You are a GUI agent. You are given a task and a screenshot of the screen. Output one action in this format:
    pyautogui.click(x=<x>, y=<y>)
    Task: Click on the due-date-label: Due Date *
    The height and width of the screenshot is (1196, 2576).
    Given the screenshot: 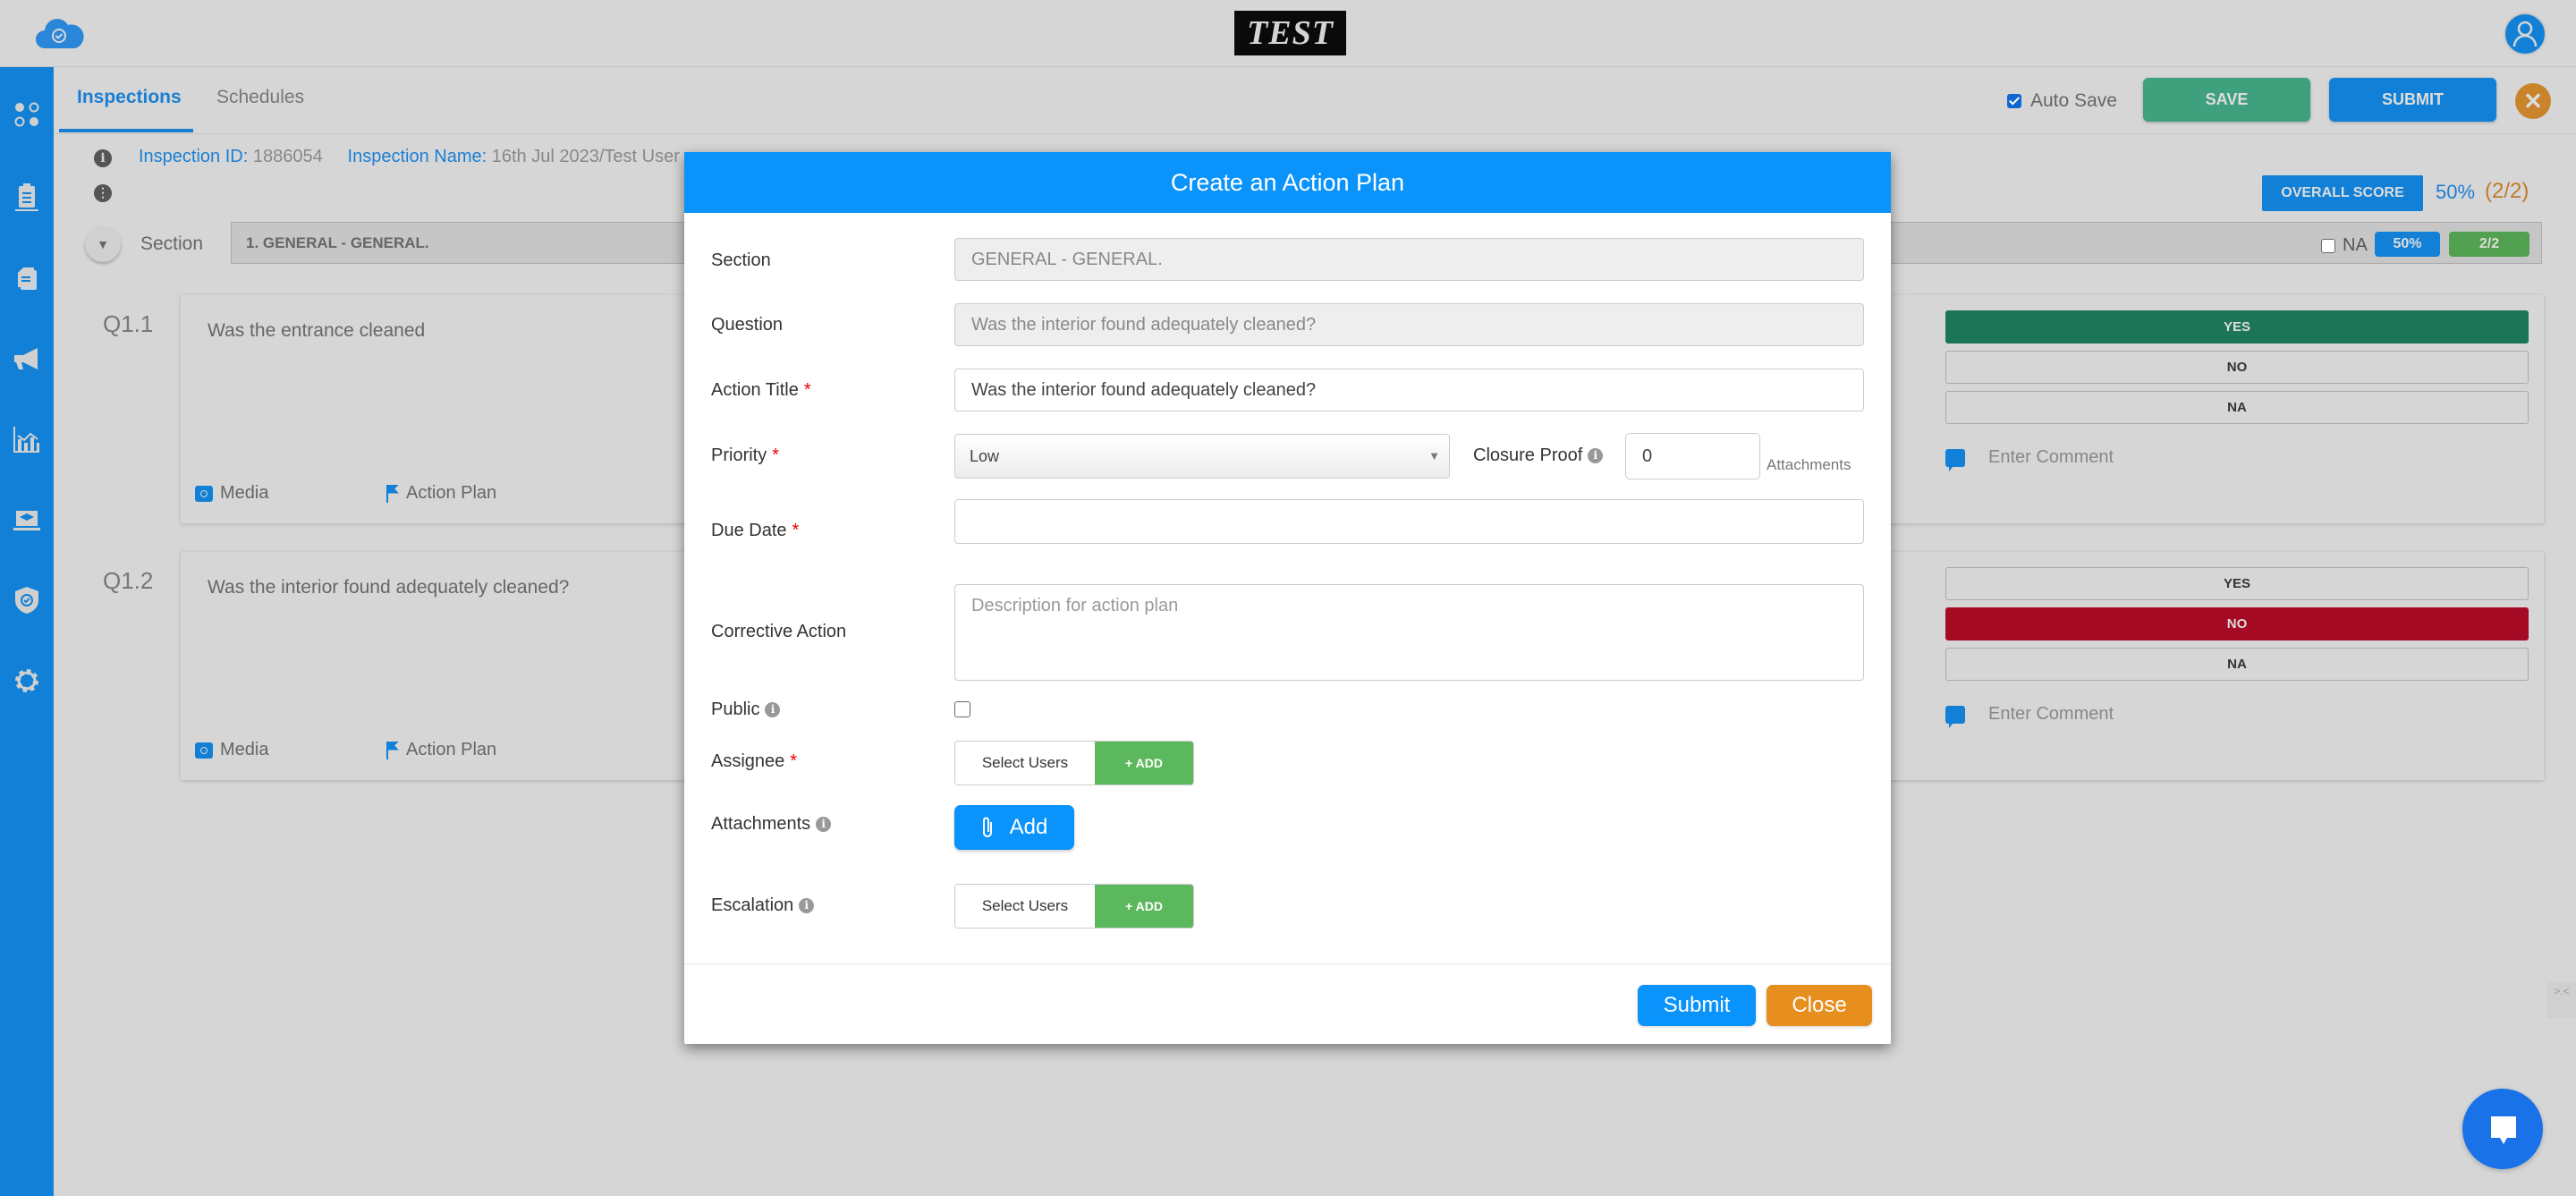 What is the action you would take?
    pyautogui.click(x=755, y=530)
    